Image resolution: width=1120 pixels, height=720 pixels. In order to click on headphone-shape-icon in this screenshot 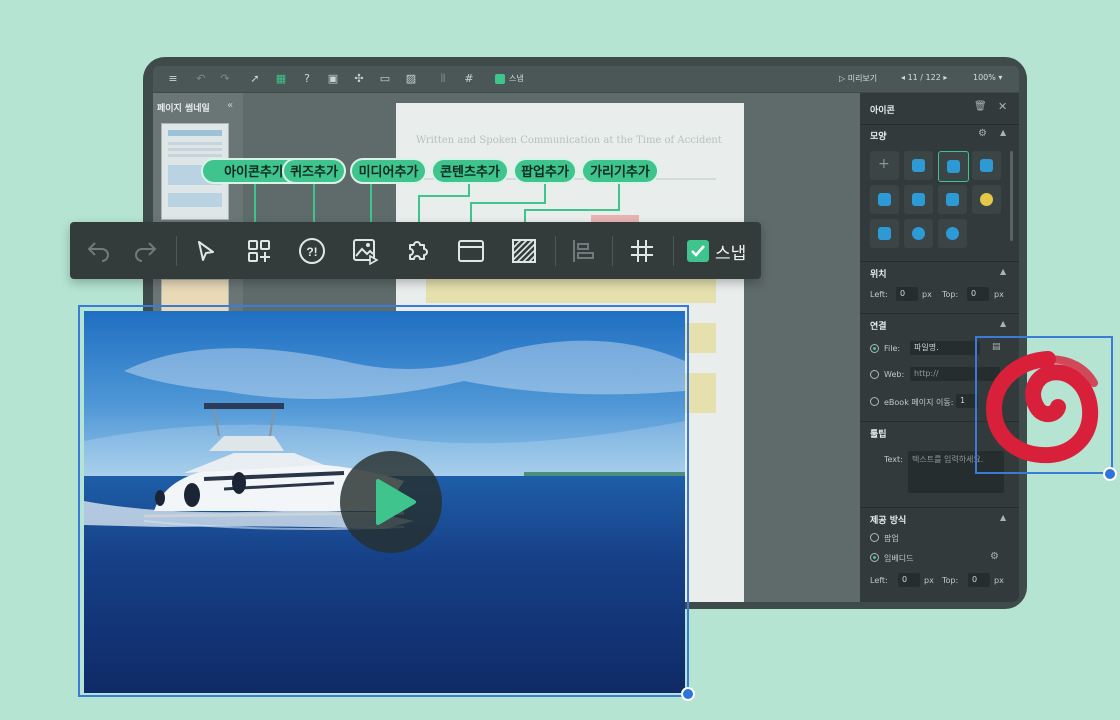, I will do `click(986, 165)`.